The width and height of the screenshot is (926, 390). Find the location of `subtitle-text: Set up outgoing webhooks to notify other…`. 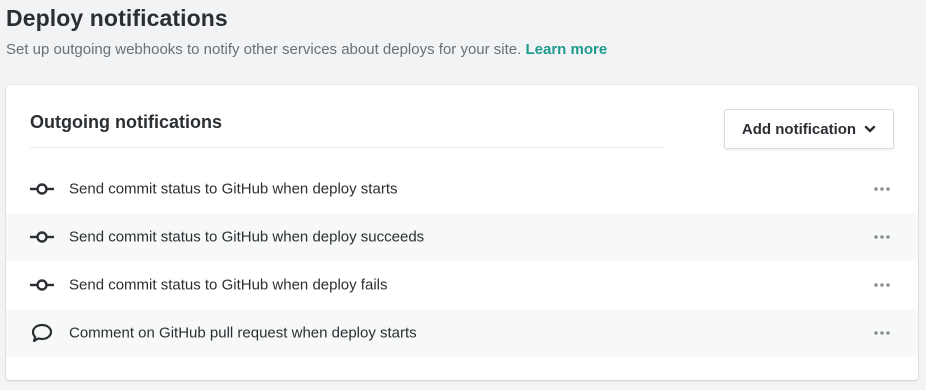

subtitle-text: Set up outgoing webhooks to notify other… is located at coordinates (264, 49).